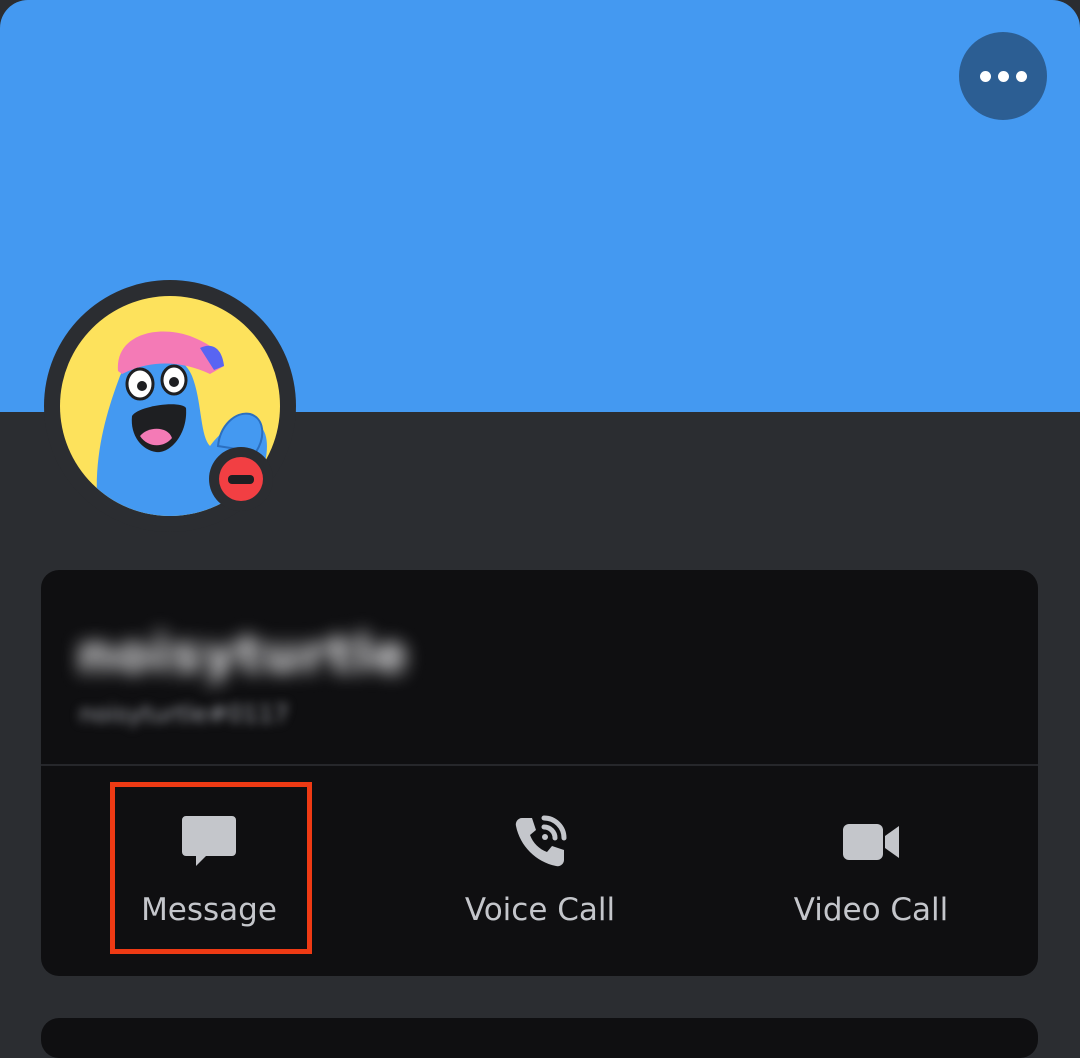 The height and width of the screenshot is (1058, 1080). What do you see at coordinates (539, 1038) in the screenshot?
I see `next-card` at bounding box center [539, 1038].